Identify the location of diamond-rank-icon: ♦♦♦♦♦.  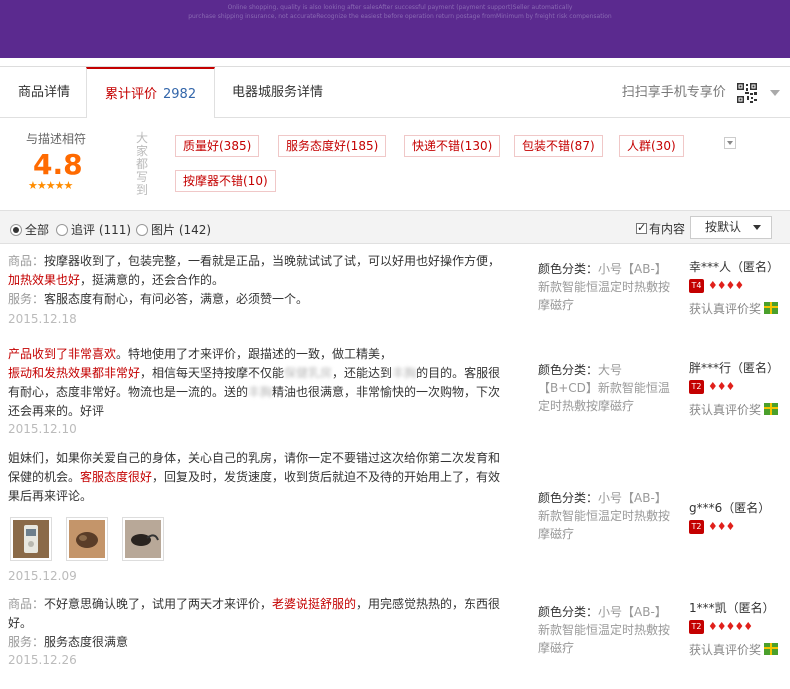
(730, 626).